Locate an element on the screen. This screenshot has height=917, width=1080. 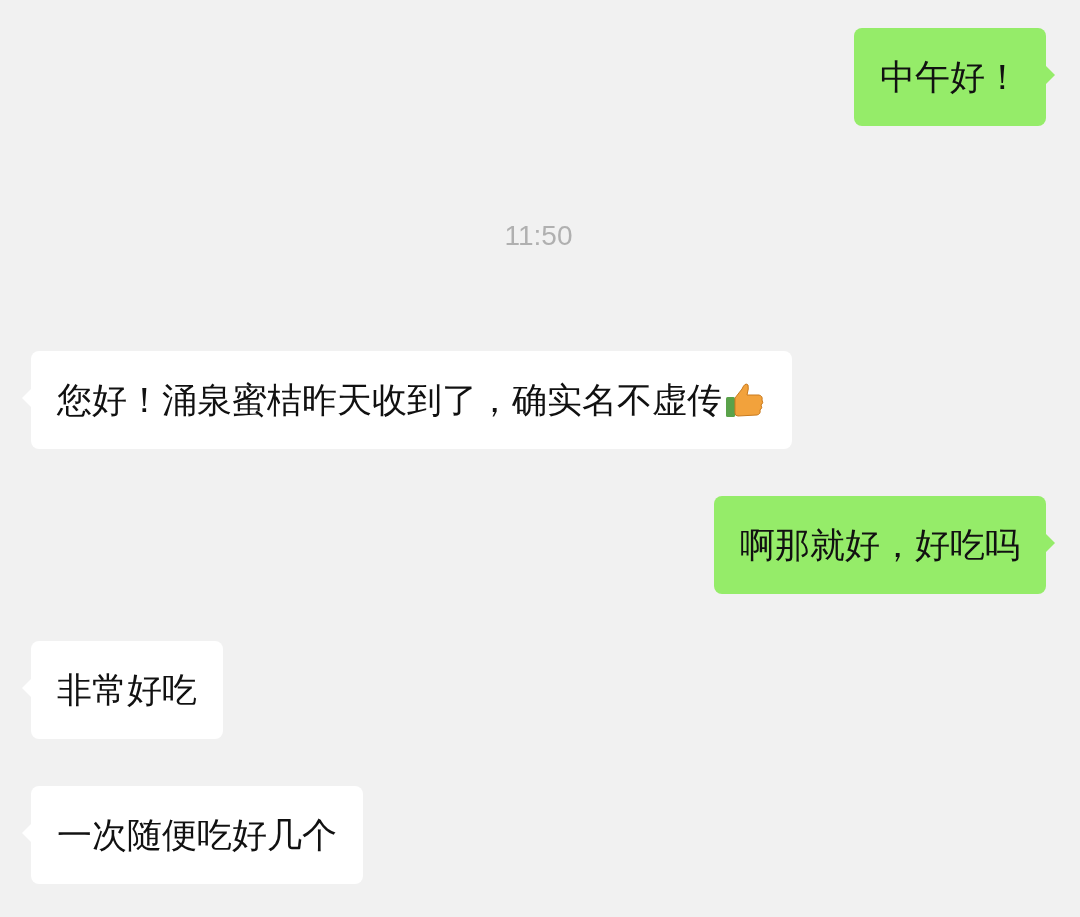
message-bubble: 啊那就好，好吃吗 is located at coordinates (880, 545).